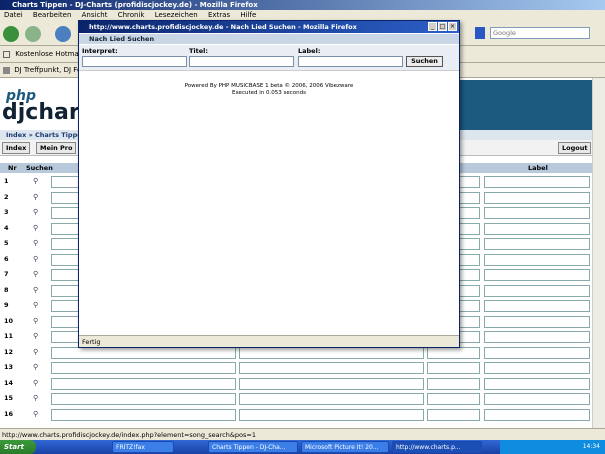 This screenshot has width=605, height=454. What do you see at coordinates (16, 148) in the screenshot?
I see `index-button: Index` at bounding box center [16, 148].